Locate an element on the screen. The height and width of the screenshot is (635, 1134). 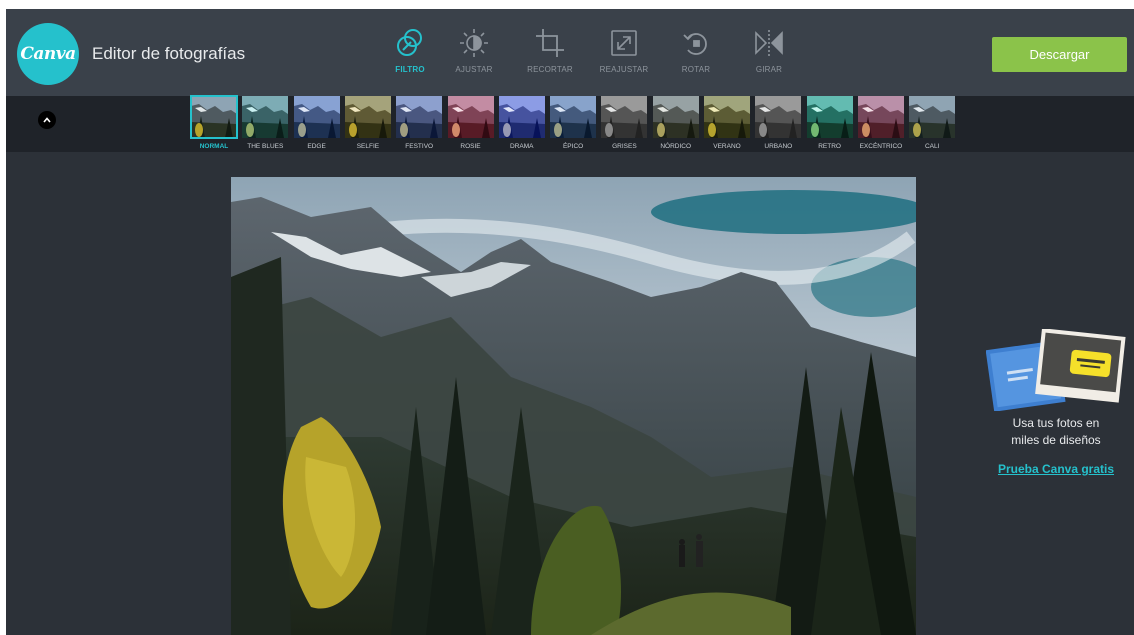
filter-selfie: SELFIE is located at coordinates (368, 124).